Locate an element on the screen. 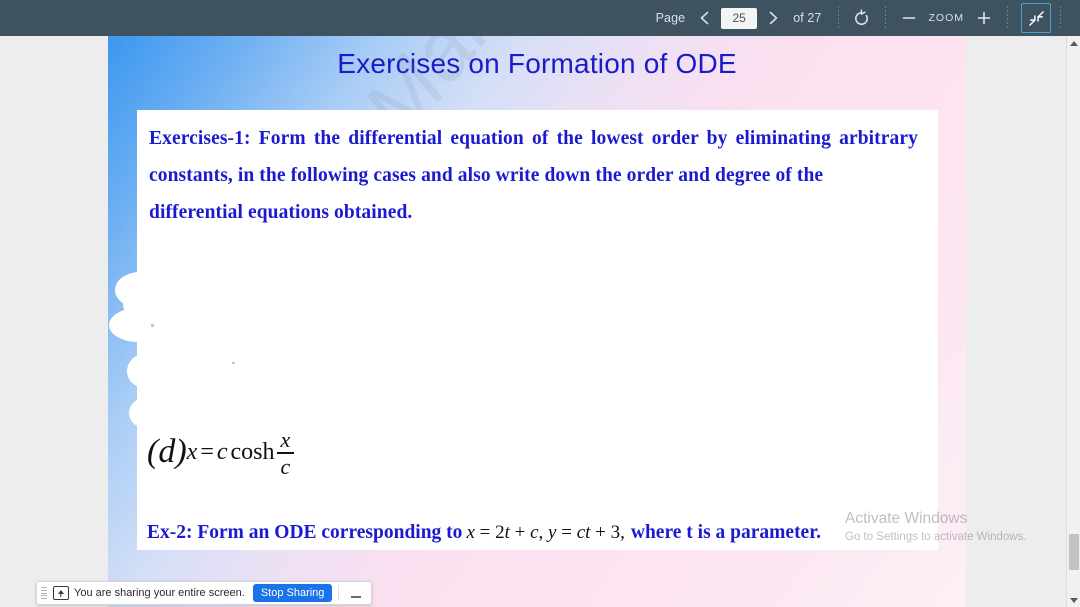  zoom-out-button is located at coordinates (909, 18).